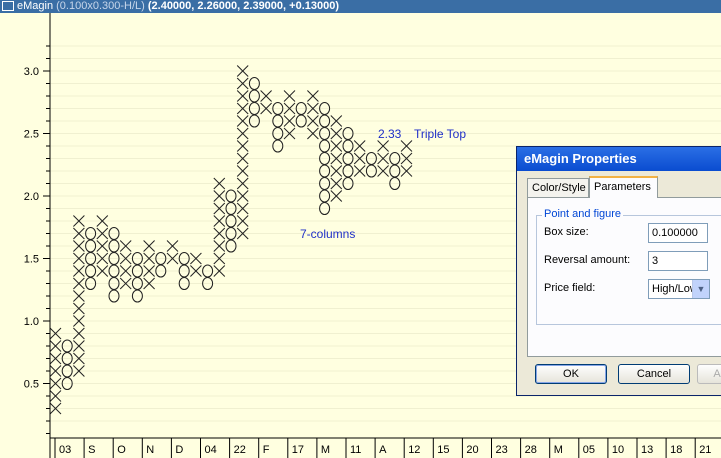 The width and height of the screenshot is (721, 458). I want to click on x-tick-label: D, so click(179, 450).